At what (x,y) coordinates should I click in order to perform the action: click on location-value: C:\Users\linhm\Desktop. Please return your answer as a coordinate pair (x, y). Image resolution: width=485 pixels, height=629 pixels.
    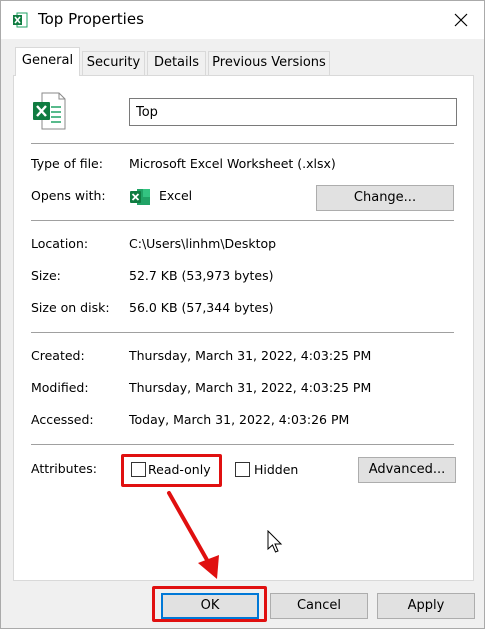
    Looking at the image, I should click on (203, 243).